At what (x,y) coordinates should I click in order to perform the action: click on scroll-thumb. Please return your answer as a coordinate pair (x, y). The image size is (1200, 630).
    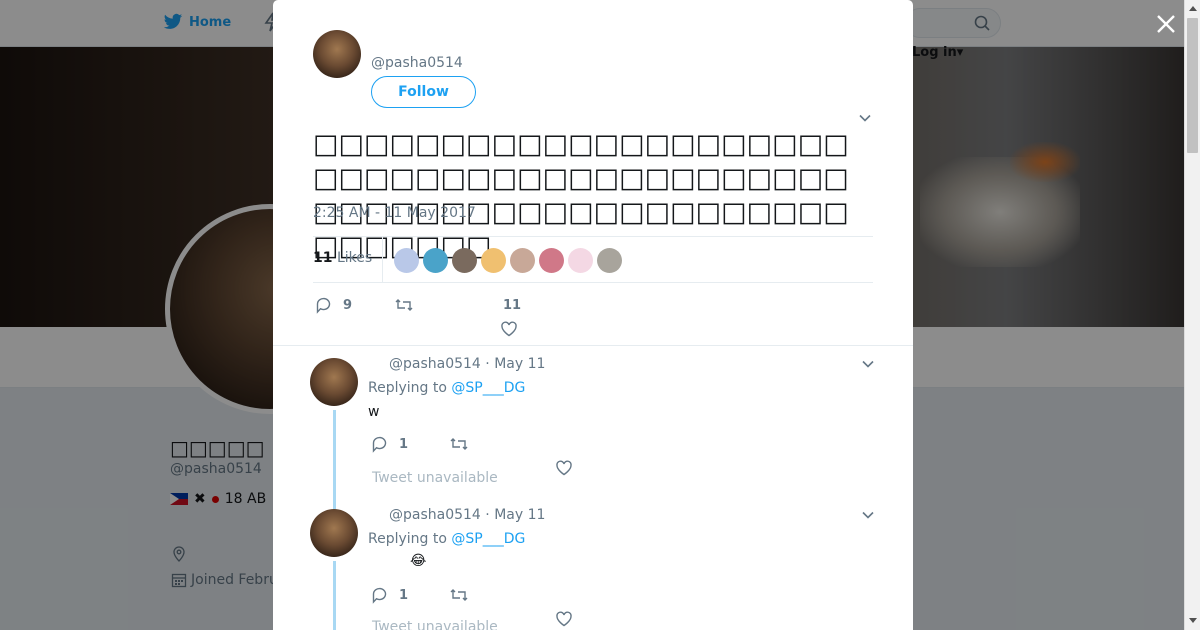
    Looking at the image, I should click on (1192, 85).